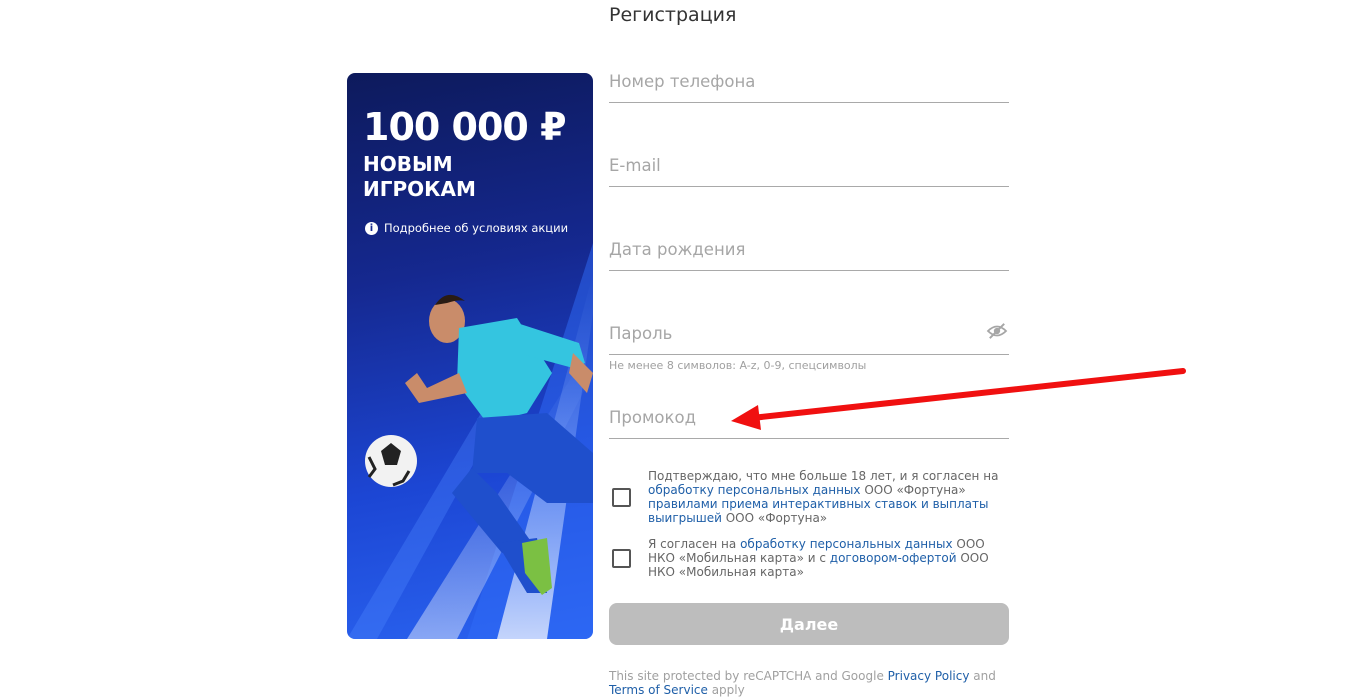 This screenshot has width=1352, height=698. What do you see at coordinates (913, 490) in the screenshot?
I see `consent1-text-b: ООО «Фортуна»` at bounding box center [913, 490].